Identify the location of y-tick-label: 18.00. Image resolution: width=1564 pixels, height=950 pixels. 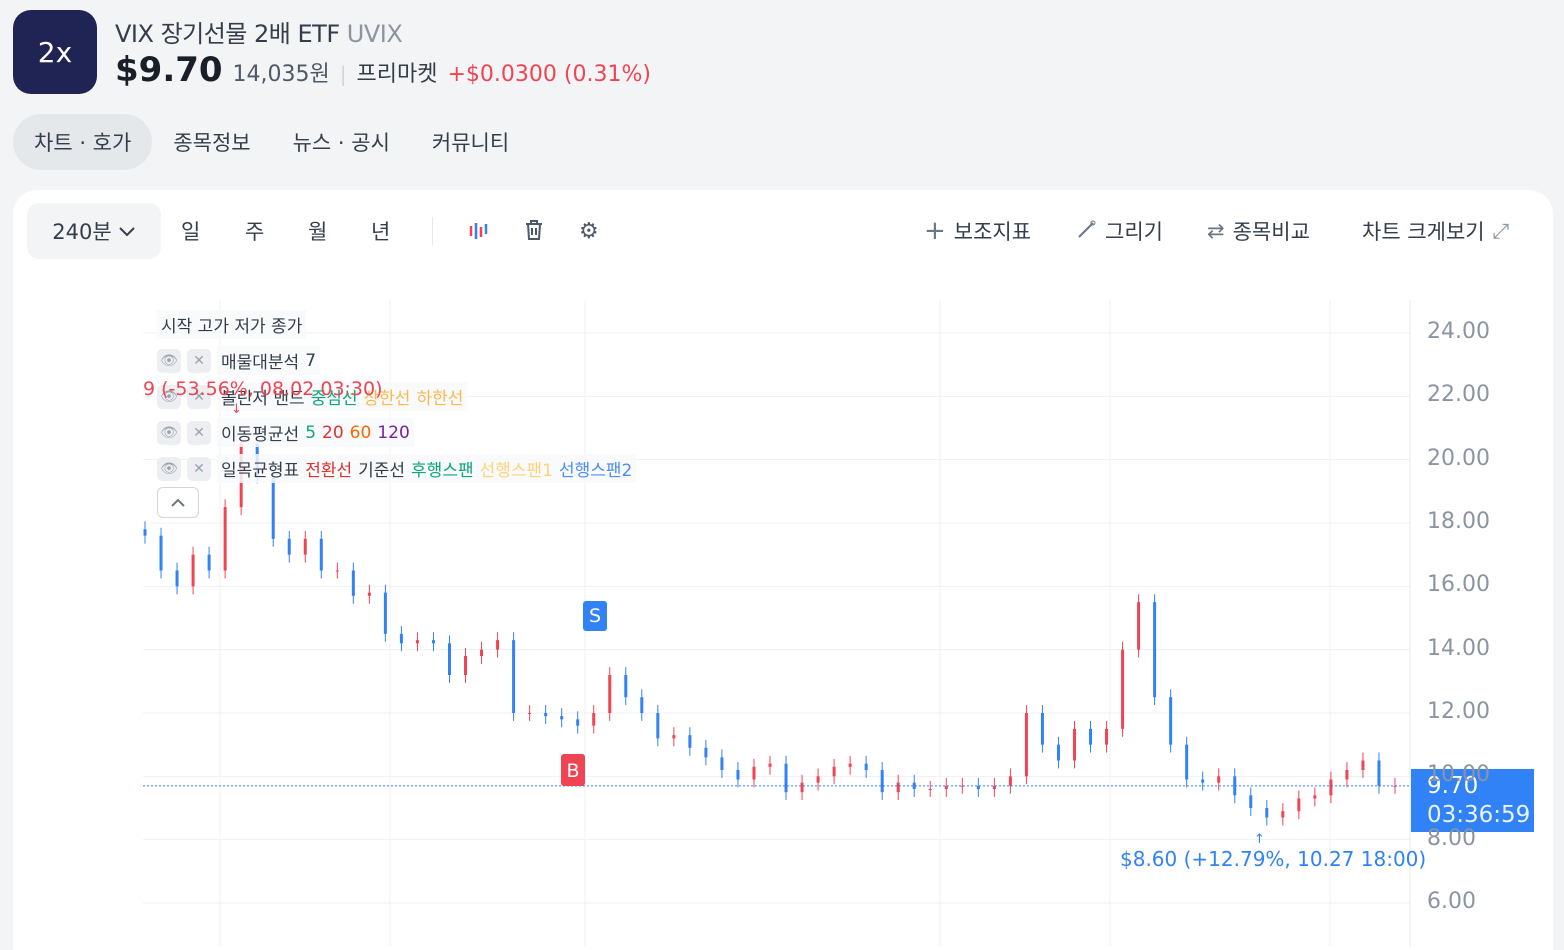
(1458, 521).